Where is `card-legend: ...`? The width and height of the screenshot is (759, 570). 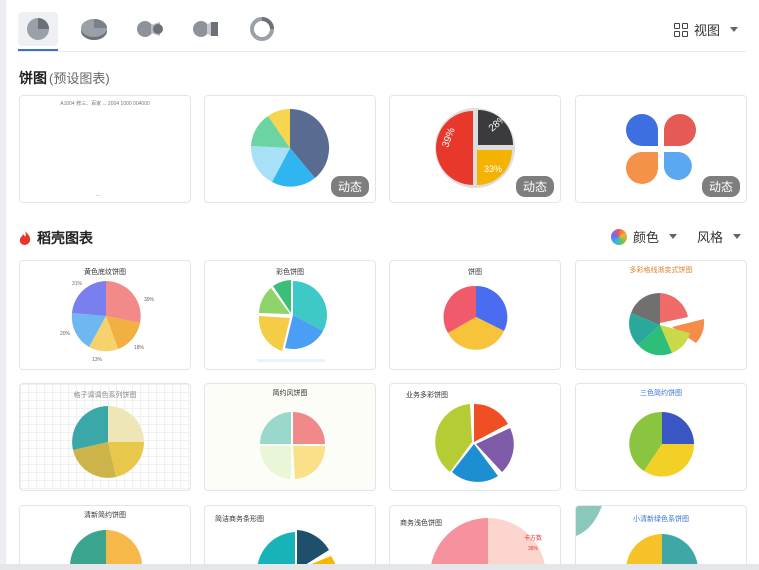 card-legend: ... is located at coordinates (98, 195).